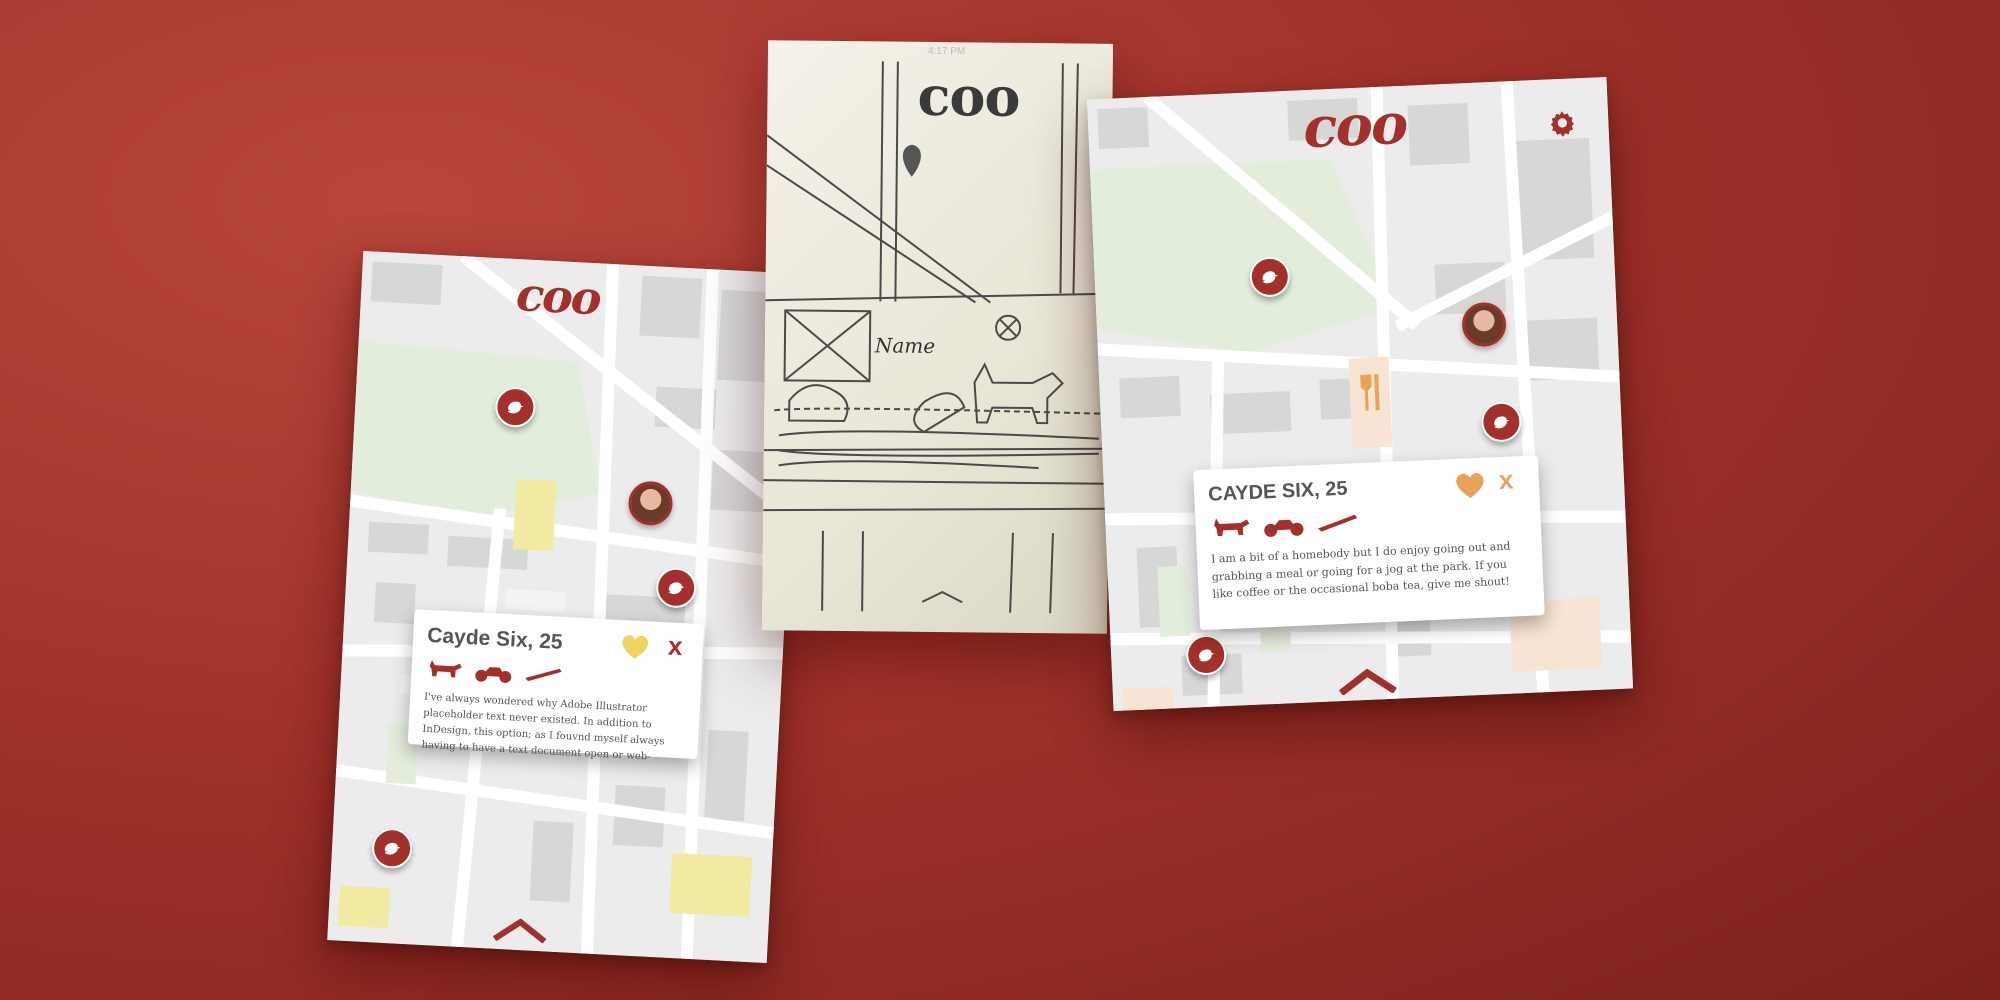 This screenshot has height=1000, width=2000. I want to click on gear-icon, so click(1562, 122).